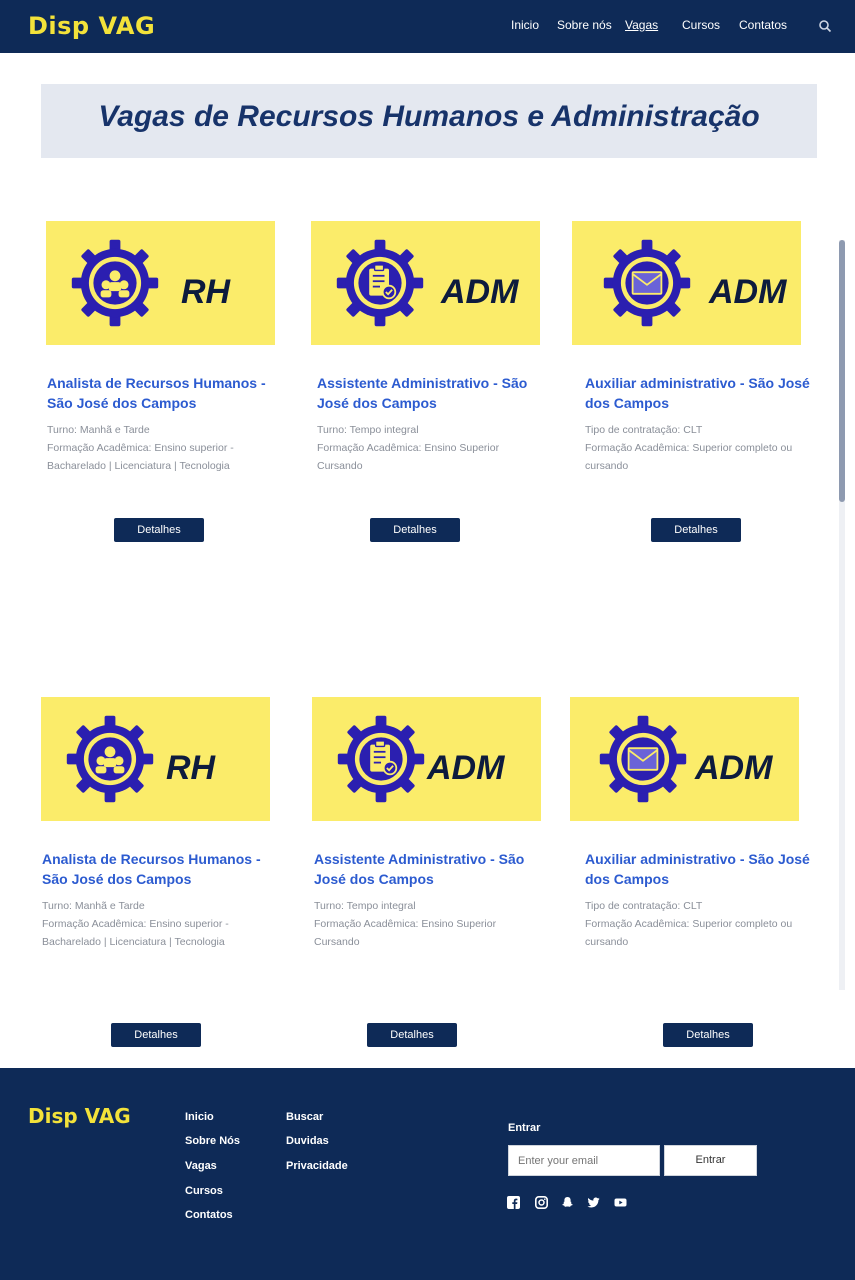  I want to click on snapchat-icon, so click(567, 1202).